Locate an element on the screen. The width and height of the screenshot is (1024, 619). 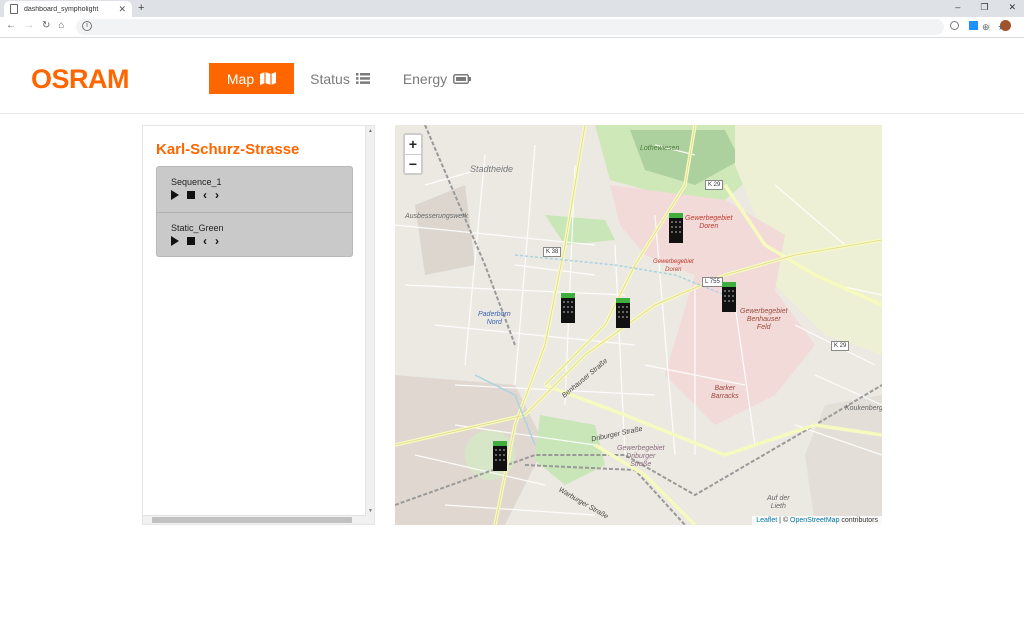
vertical-scrollbar: ▲ ▼ is located at coordinates (369, 325).